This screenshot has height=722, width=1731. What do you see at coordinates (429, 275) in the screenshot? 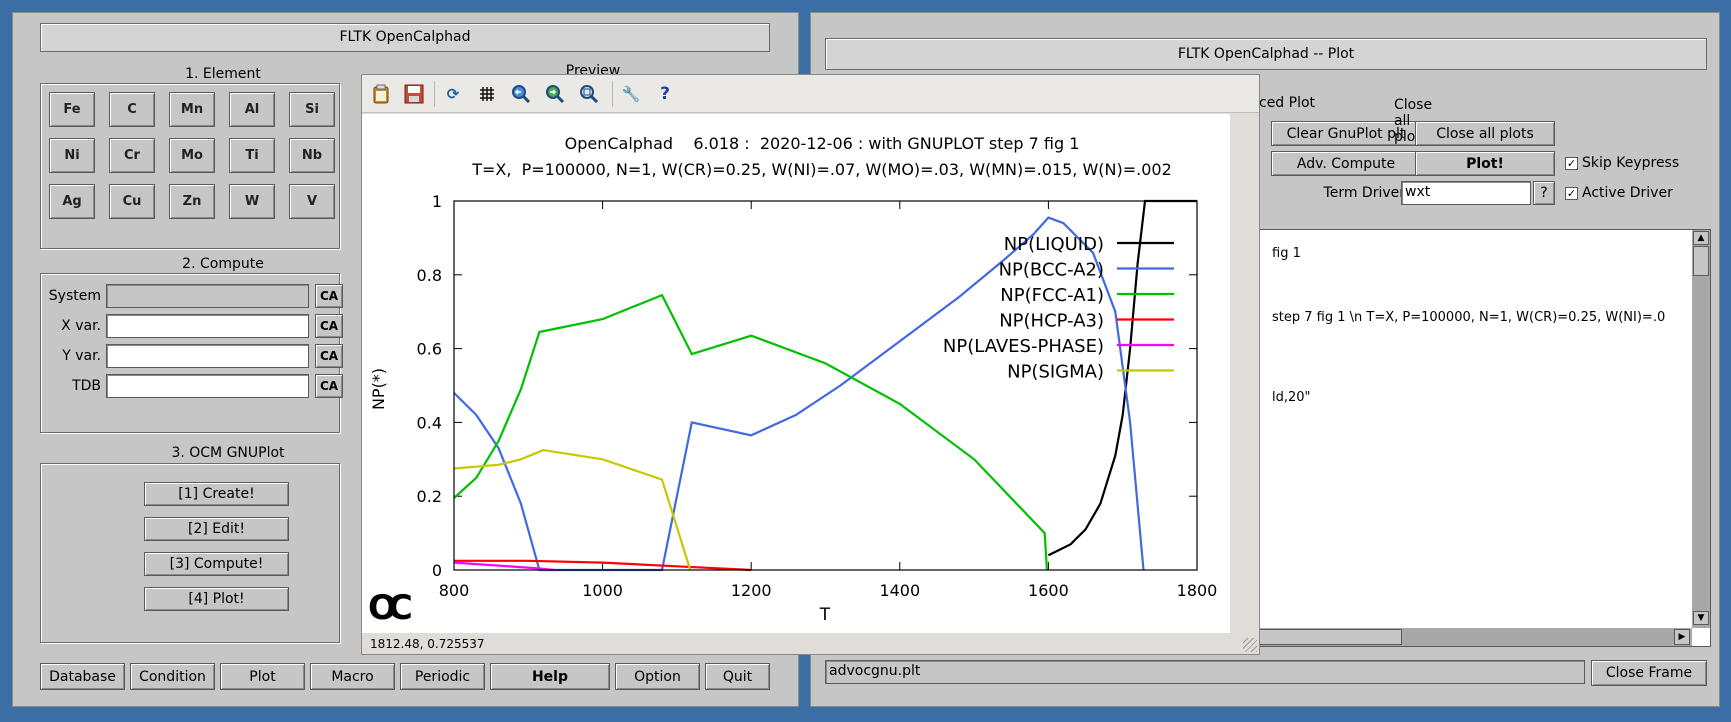
I see `y-tick-label: 0.8` at bounding box center [429, 275].